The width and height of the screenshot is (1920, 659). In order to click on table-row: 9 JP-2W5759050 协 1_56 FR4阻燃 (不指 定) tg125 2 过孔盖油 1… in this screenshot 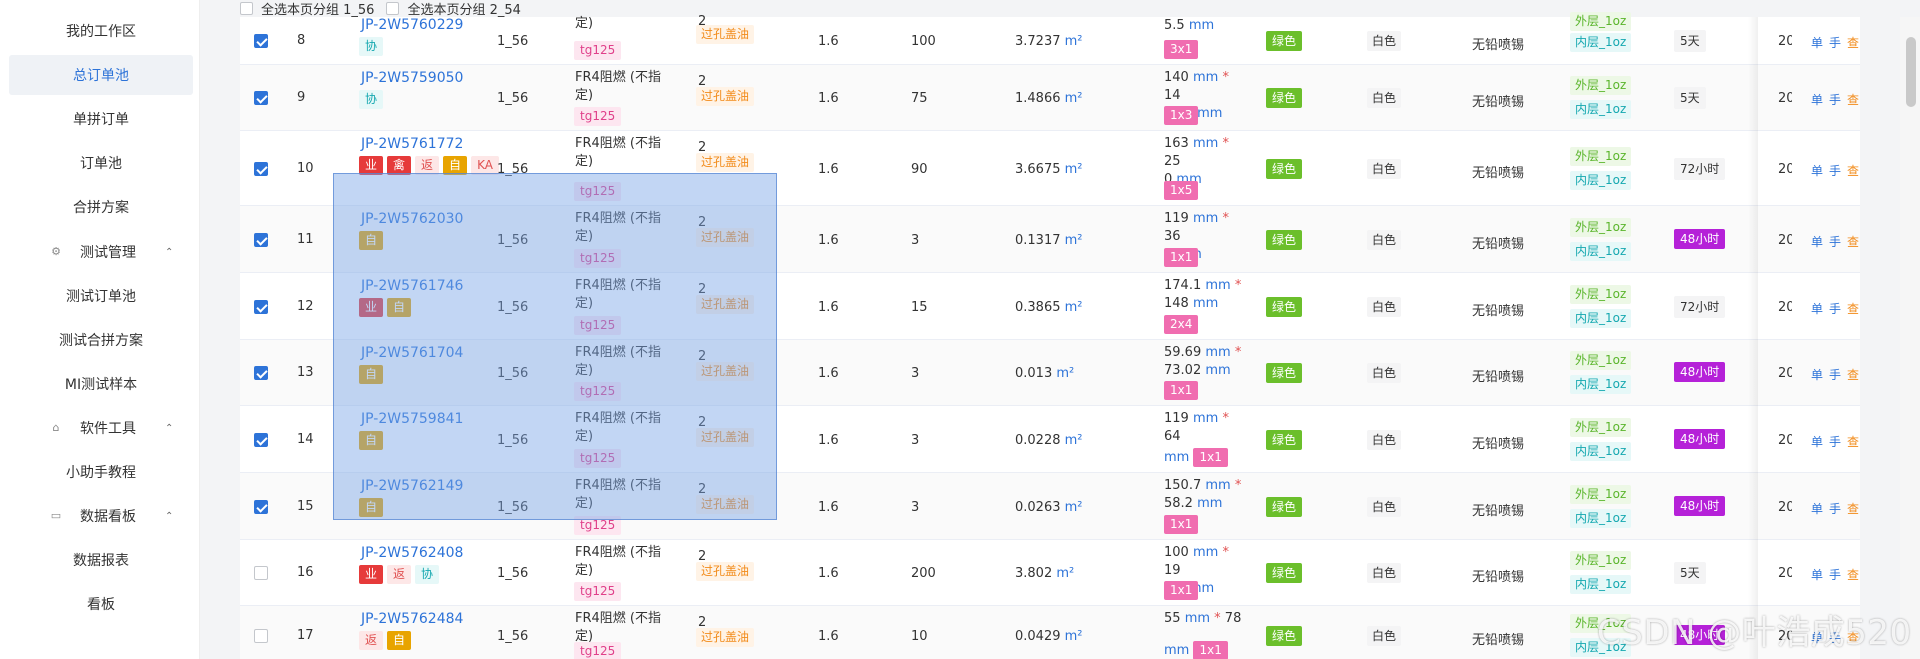, I will do `click(1050, 98)`.